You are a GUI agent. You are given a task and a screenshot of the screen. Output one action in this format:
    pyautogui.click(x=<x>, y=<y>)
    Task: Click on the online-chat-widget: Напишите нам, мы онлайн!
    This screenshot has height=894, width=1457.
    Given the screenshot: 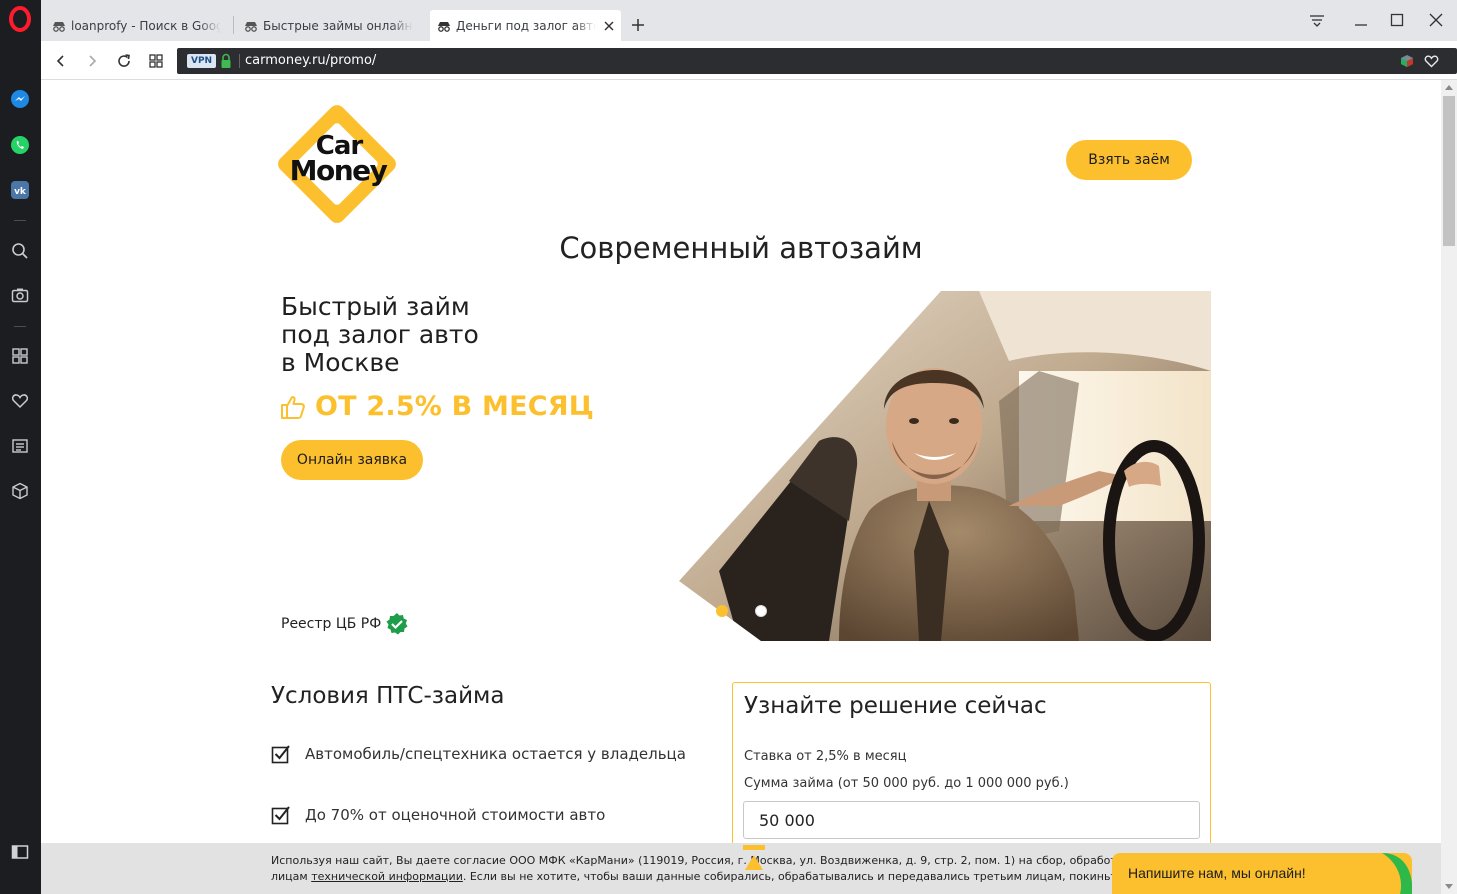 What is the action you would take?
    pyautogui.click(x=1262, y=873)
    